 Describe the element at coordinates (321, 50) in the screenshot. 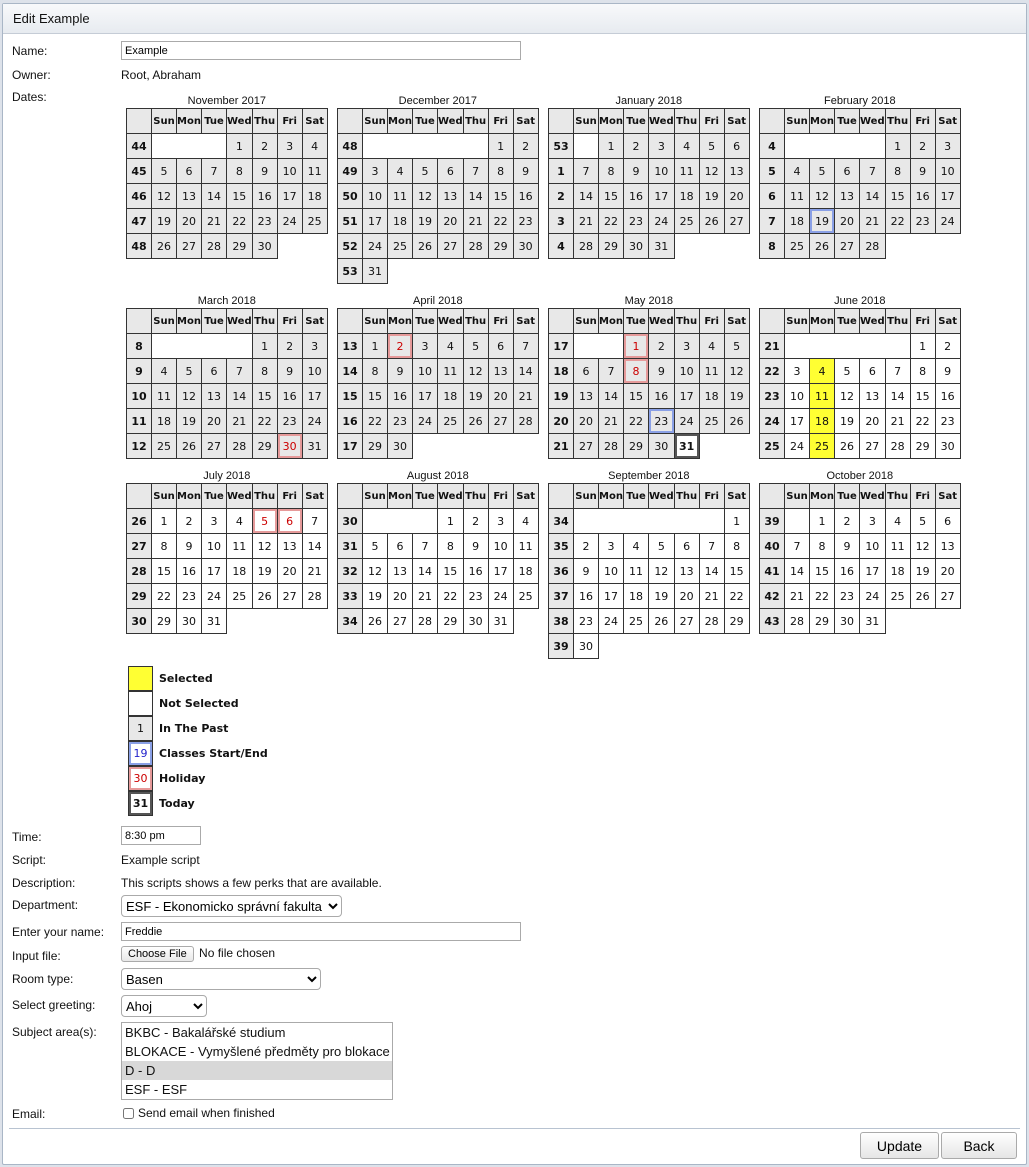

I see `name-input` at that location.